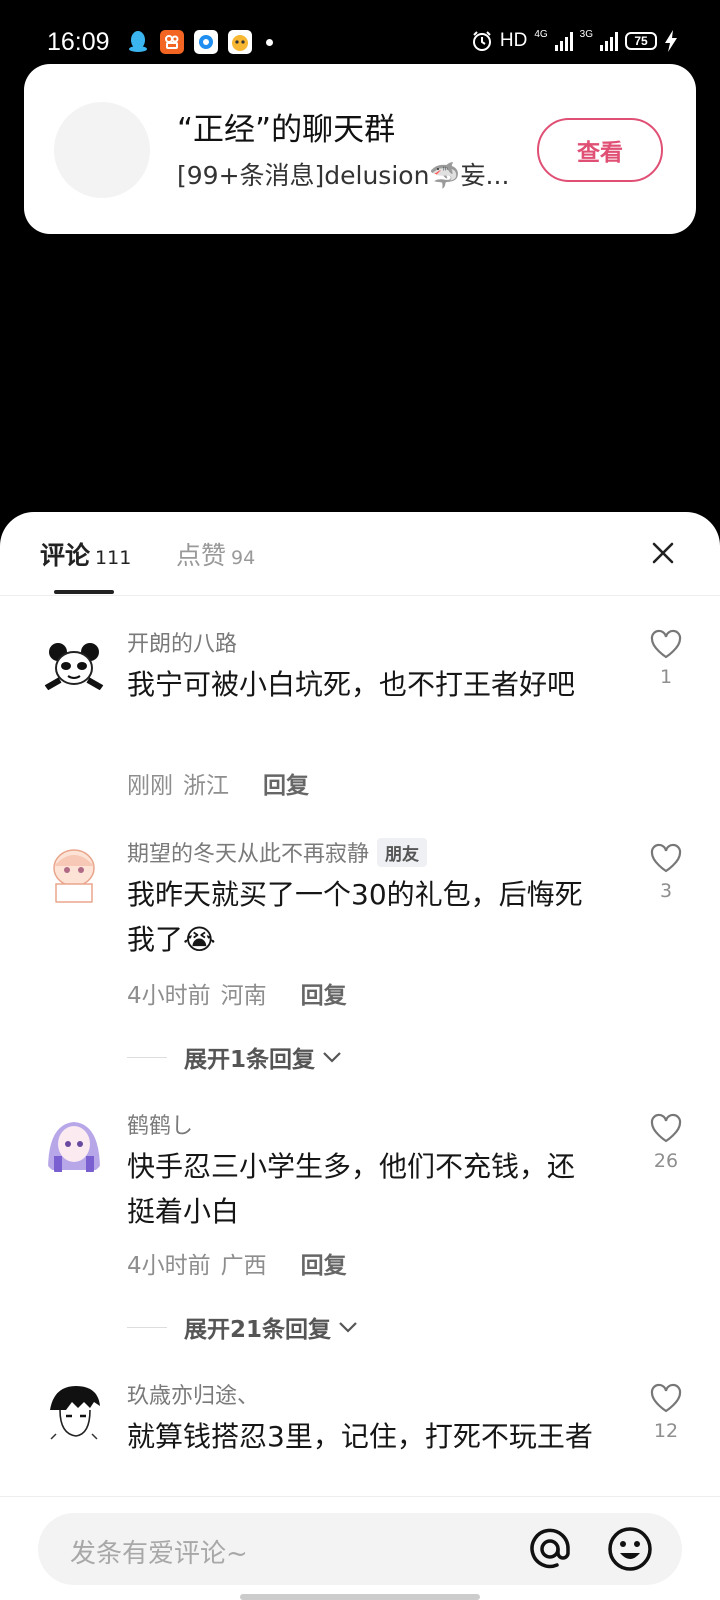 Image resolution: width=720 pixels, height=1600 pixels. Describe the element at coordinates (65, 555) in the screenshot. I see `tab-comments-label: 评论` at that location.